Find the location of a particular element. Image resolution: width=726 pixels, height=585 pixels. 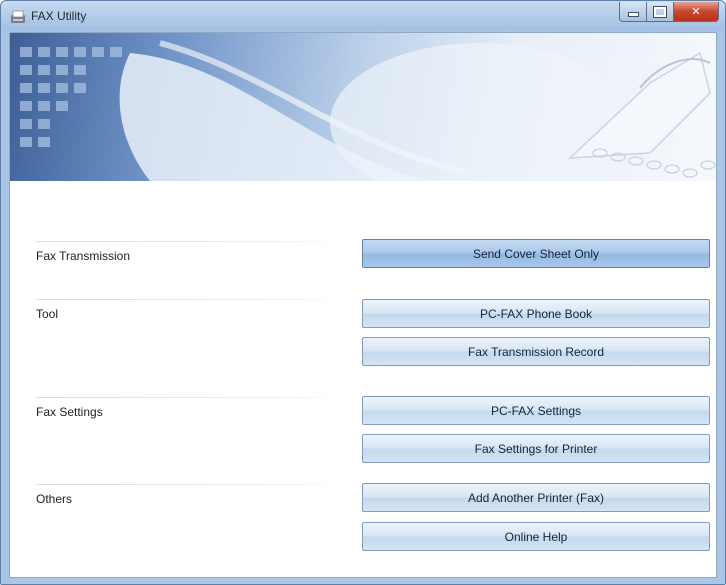

caption-buttons: ✕ is located at coordinates (669, 12).